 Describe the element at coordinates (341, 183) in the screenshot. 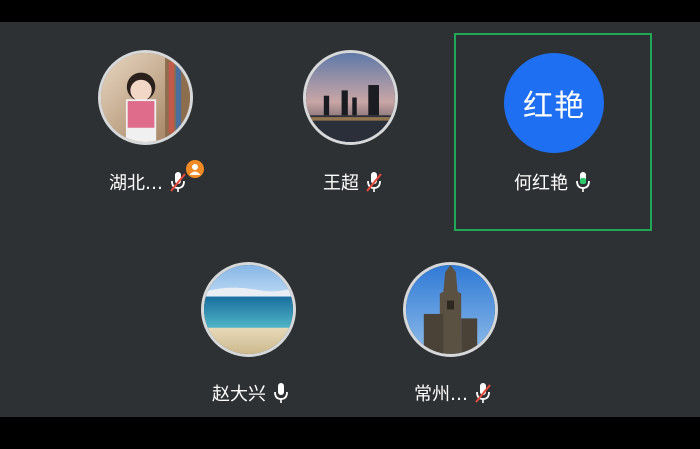

I see `participant-name: 王超` at that location.